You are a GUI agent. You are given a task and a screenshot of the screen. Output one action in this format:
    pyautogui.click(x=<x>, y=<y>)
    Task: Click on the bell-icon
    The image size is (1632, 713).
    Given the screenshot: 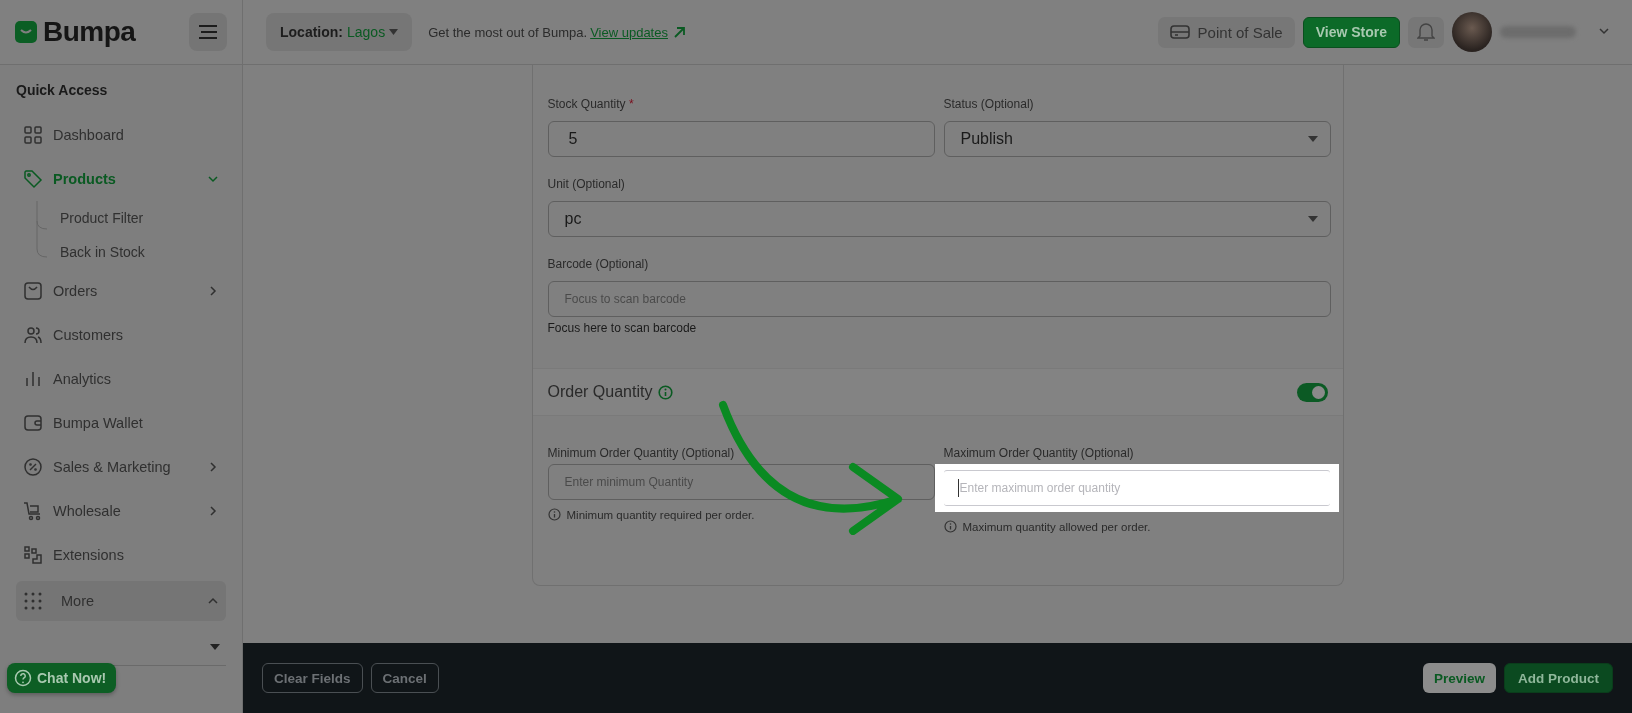 What is the action you would take?
    pyautogui.click(x=1426, y=32)
    